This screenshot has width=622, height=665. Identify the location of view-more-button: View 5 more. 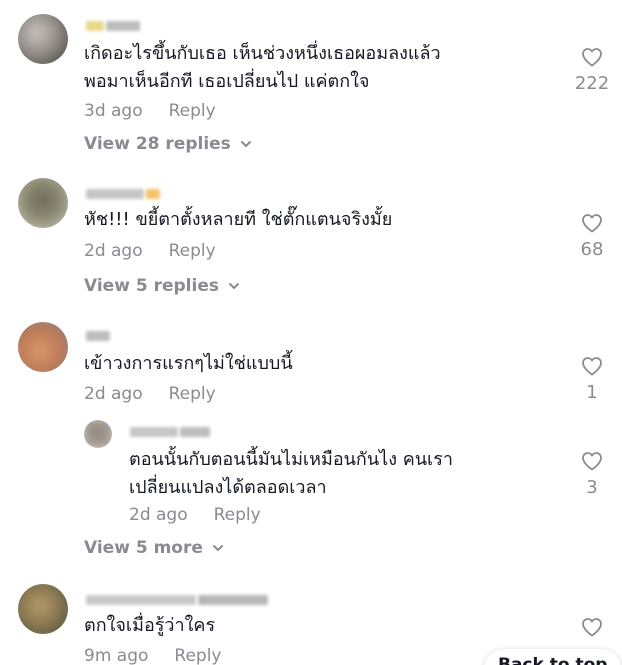
(154, 548).